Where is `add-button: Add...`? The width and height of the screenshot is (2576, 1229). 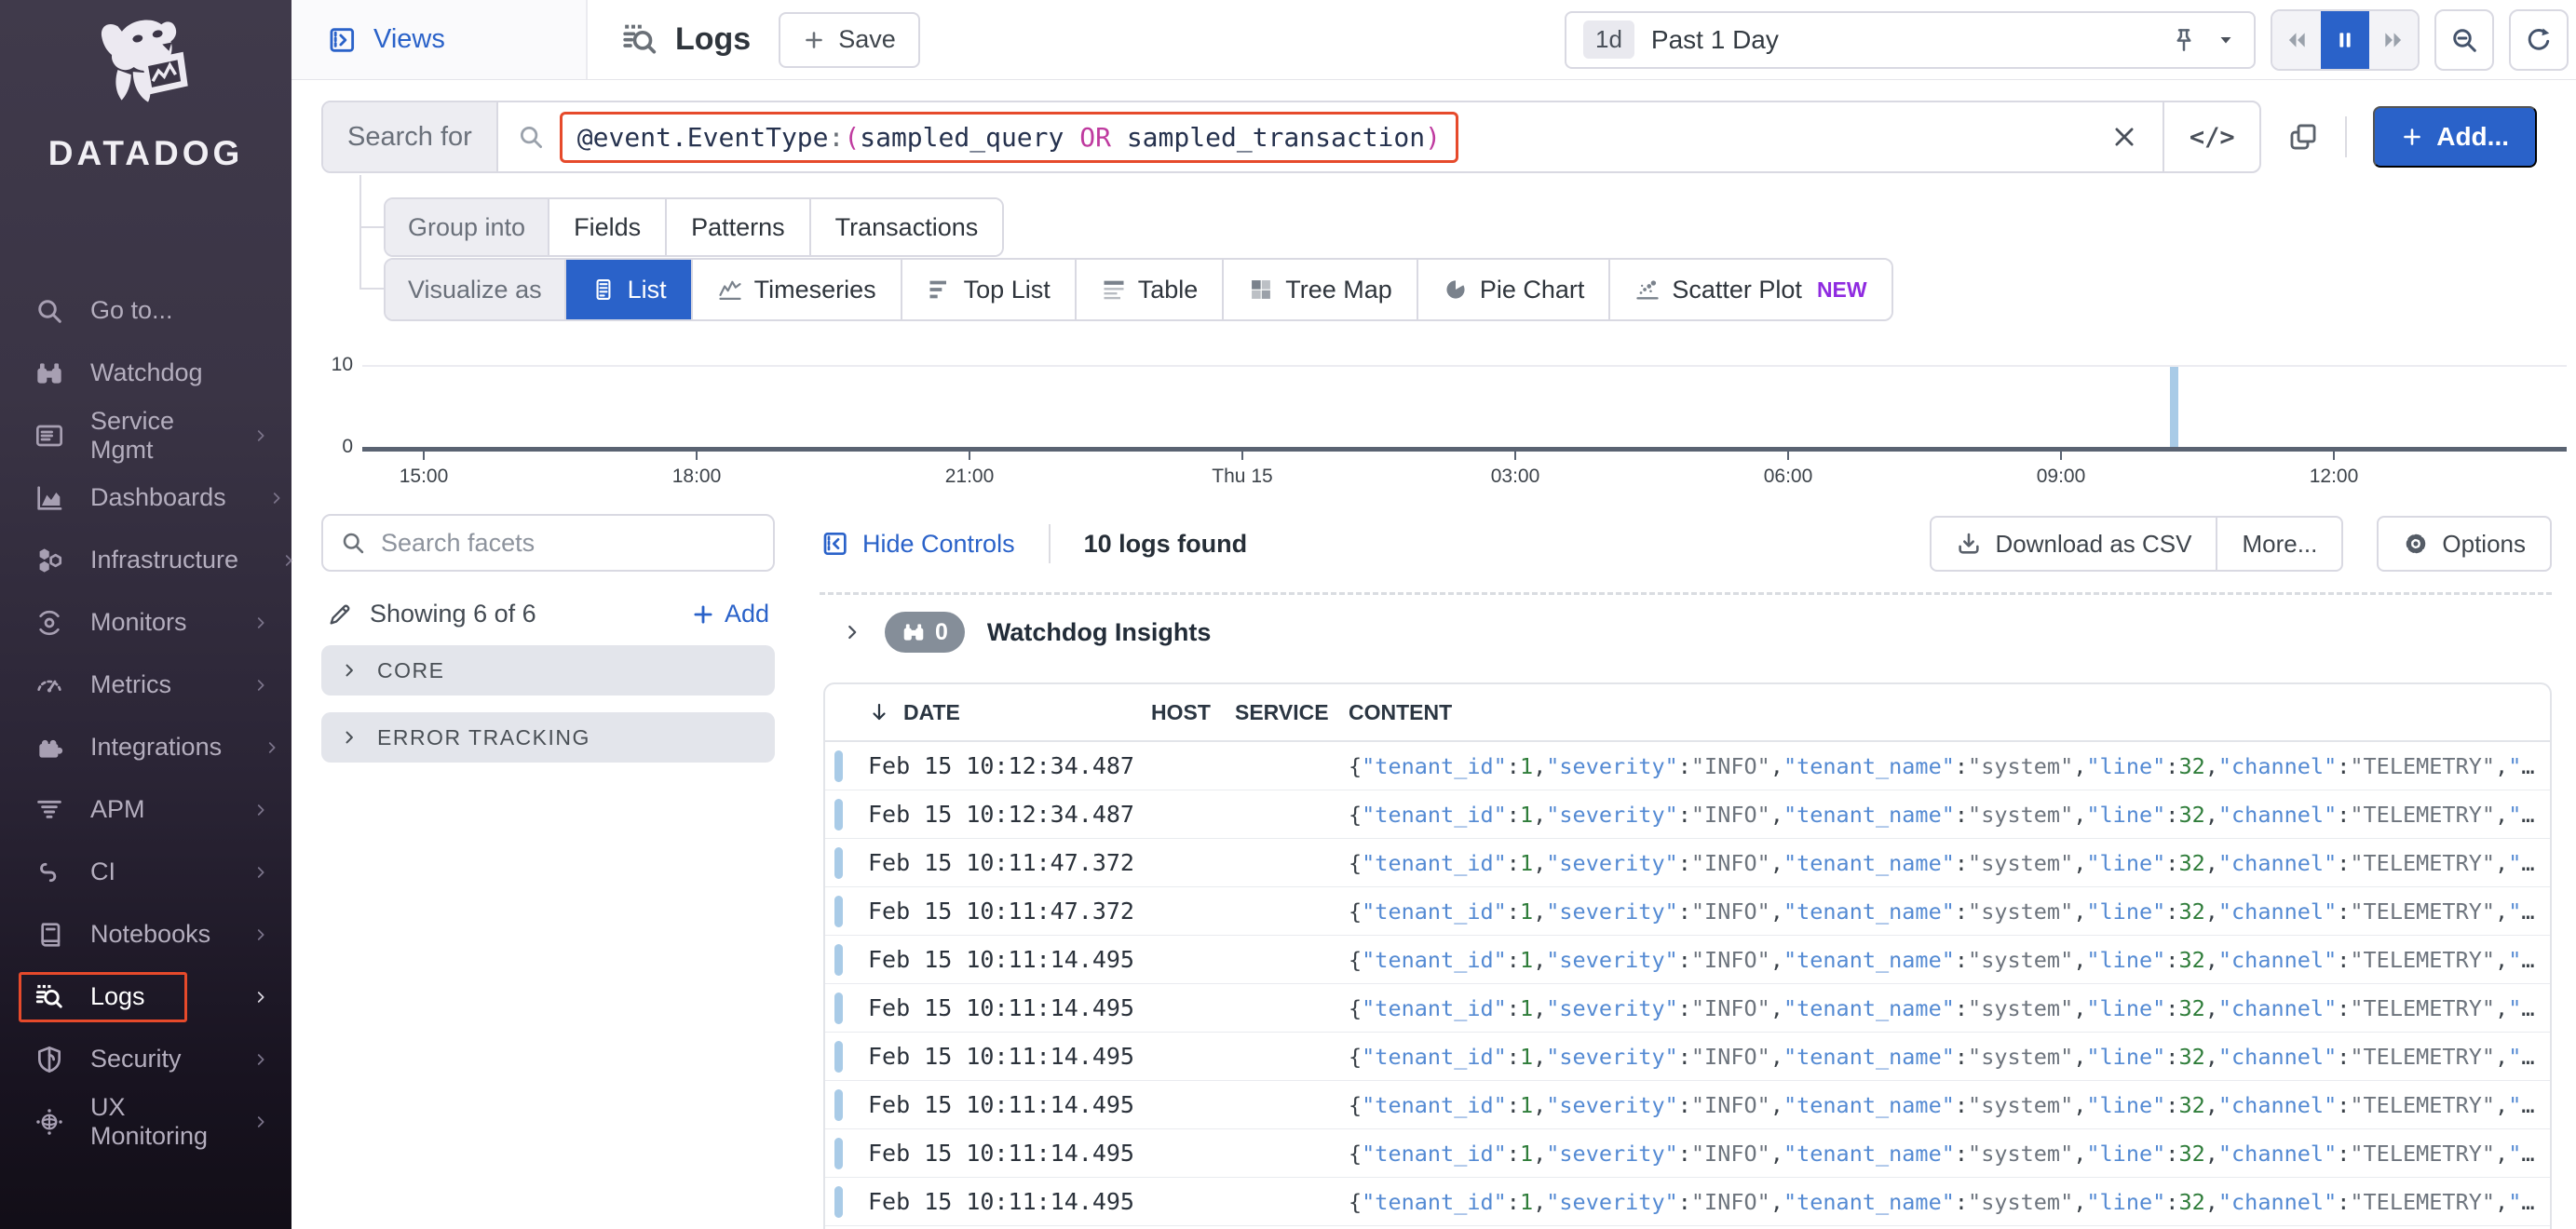 add-button: Add... is located at coordinates (2455, 137).